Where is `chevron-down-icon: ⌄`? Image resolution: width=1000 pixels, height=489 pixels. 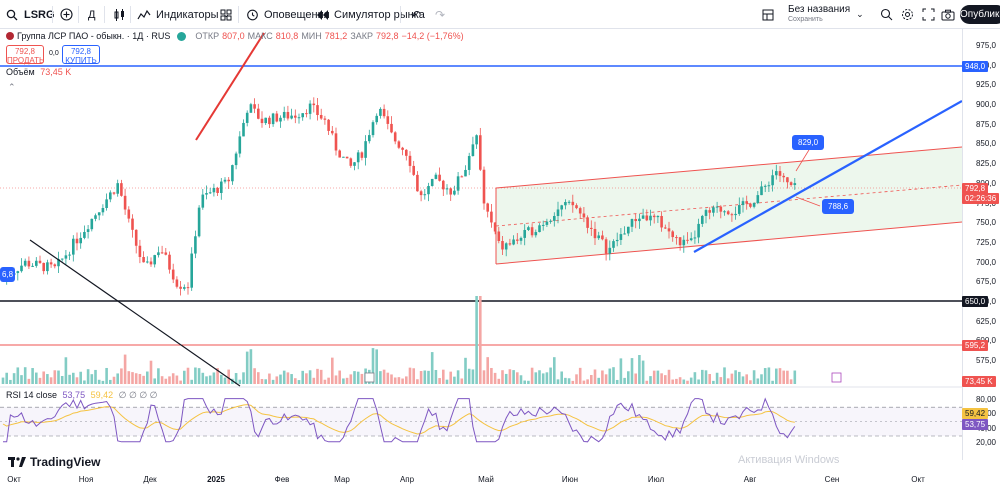
chevron-down-icon: ⌄ is located at coordinates (860, 14).